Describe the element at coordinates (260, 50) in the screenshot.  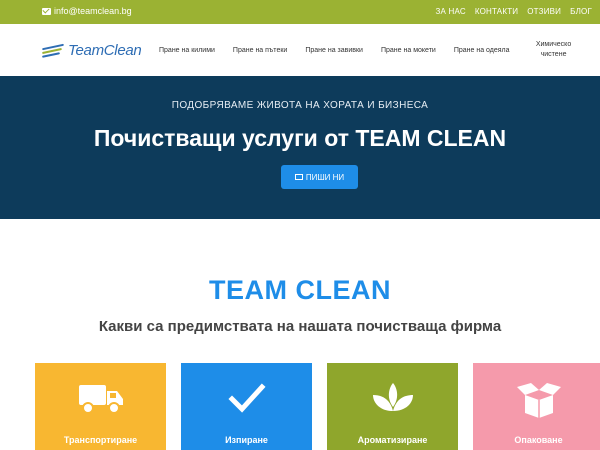
I see `nav-item-runners: Пране на пътеки` at that location.